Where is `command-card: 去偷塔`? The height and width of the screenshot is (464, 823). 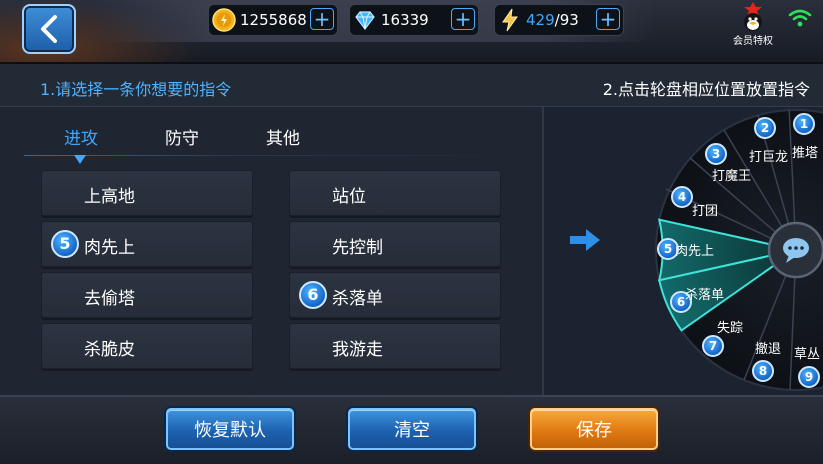
command-card: 去偷塔 is located at coordinates (147, 295).